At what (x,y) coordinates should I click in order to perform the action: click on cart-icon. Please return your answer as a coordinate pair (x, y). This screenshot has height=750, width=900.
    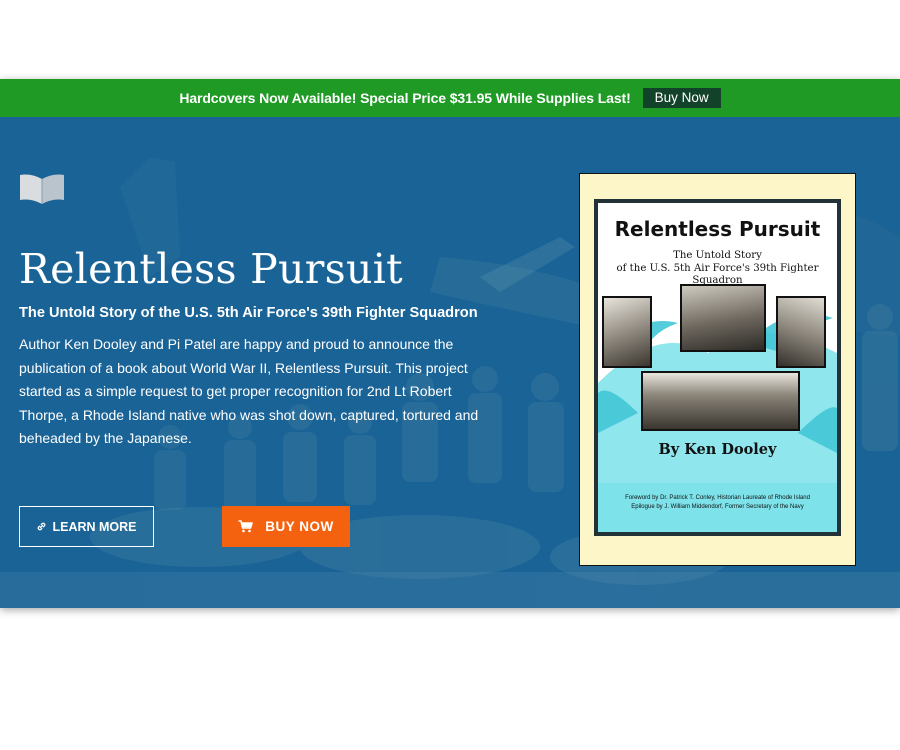
    Looking at the image, I should click on (246, 526).